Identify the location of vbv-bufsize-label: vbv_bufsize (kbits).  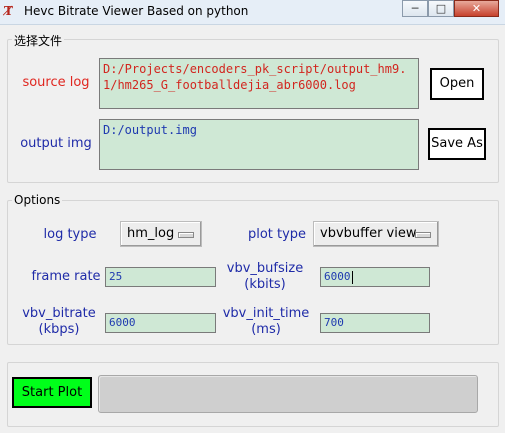
(265, 277).